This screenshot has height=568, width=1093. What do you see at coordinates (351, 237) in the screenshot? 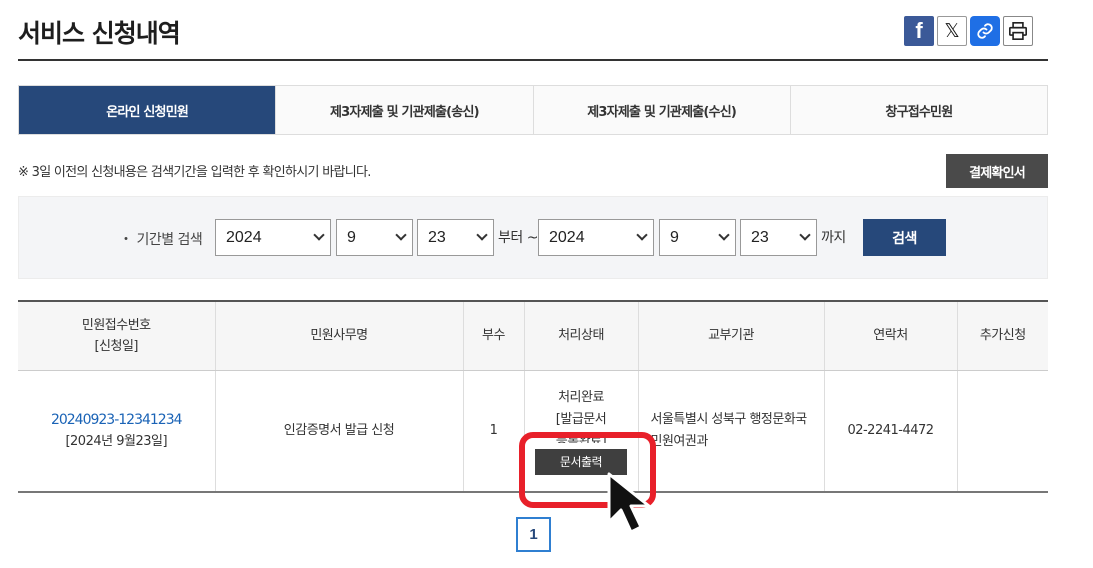
I see `from-month-value: 9` at bounding box center [351, 237].